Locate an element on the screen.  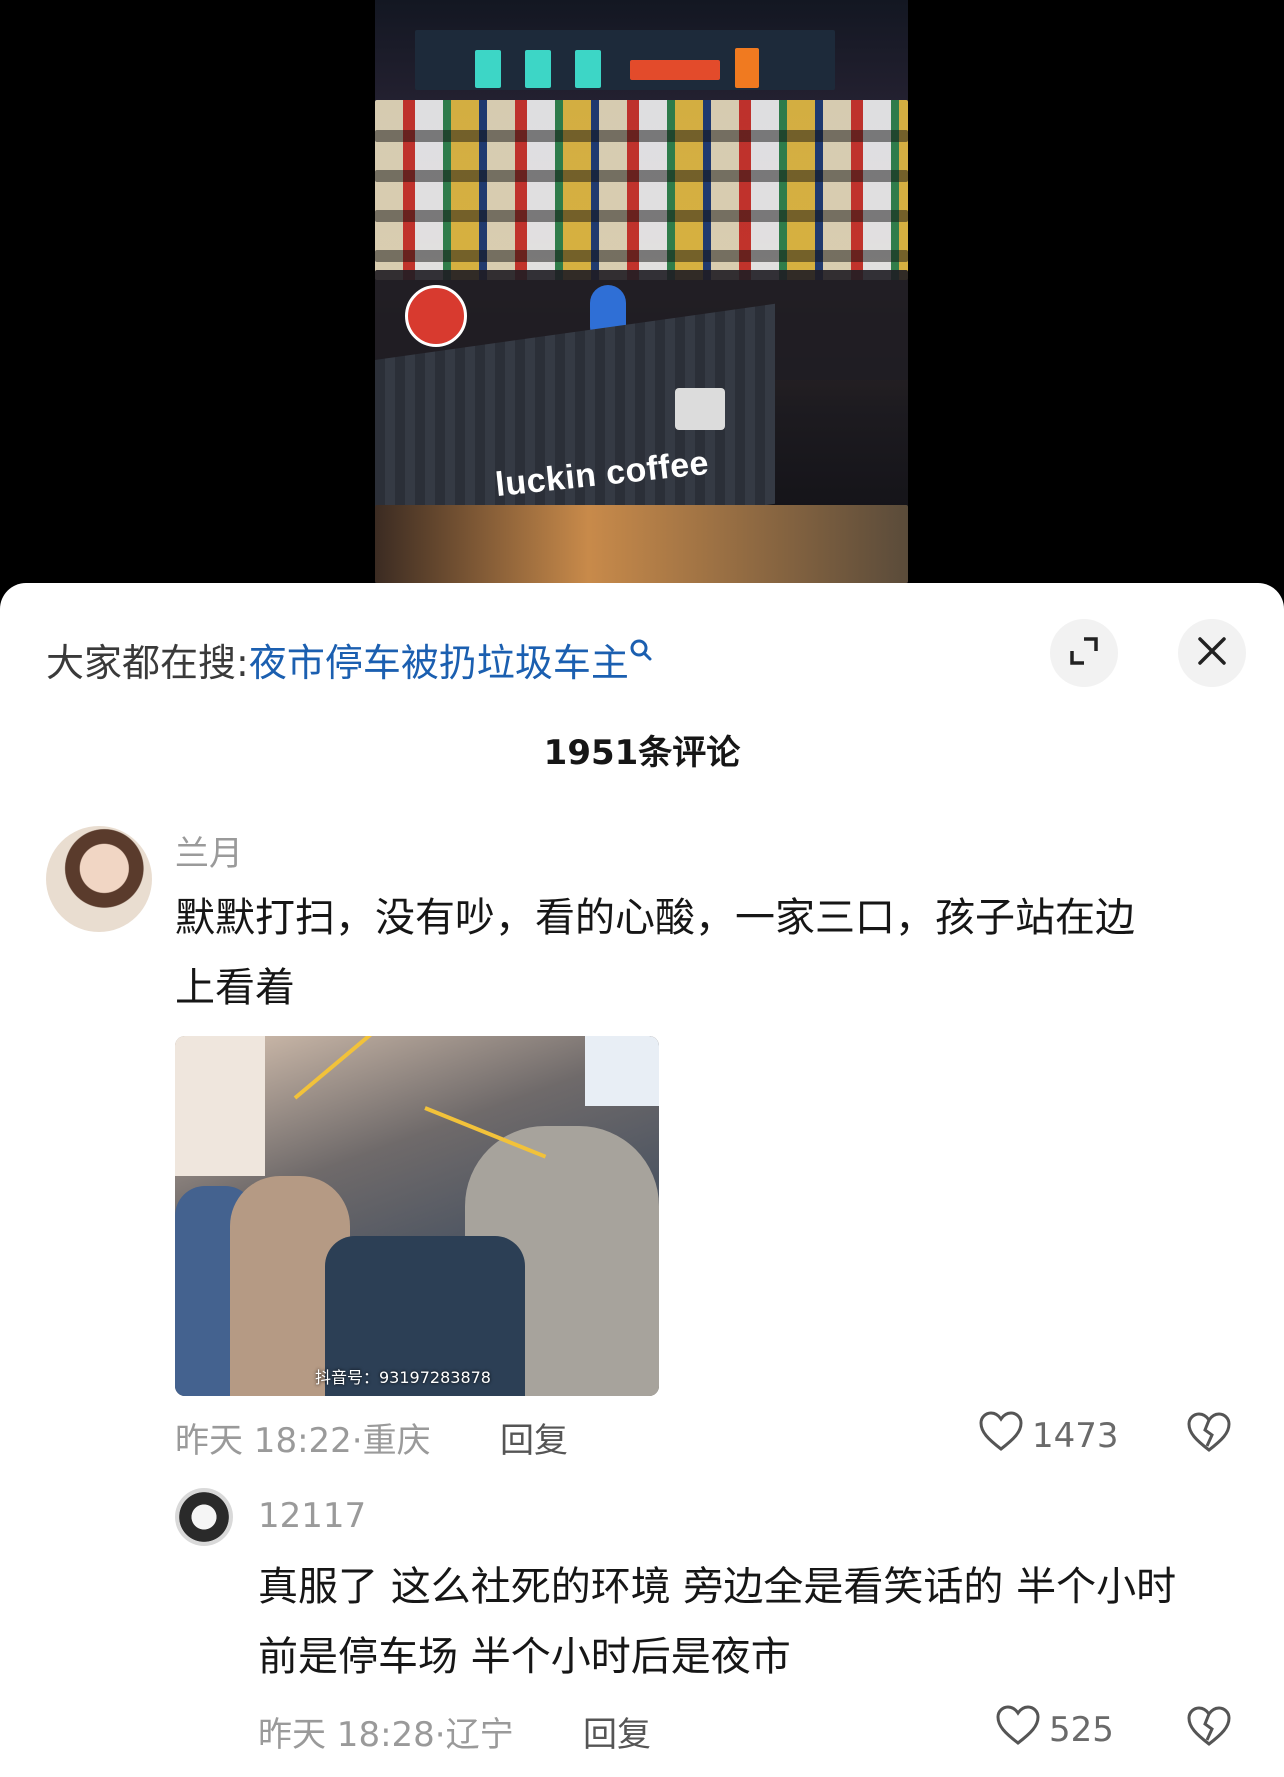
comment-text-line: 默默打扫，没有吵，看的心酸，一家三口，孩子站在边 is located at coordinates (655, 918).